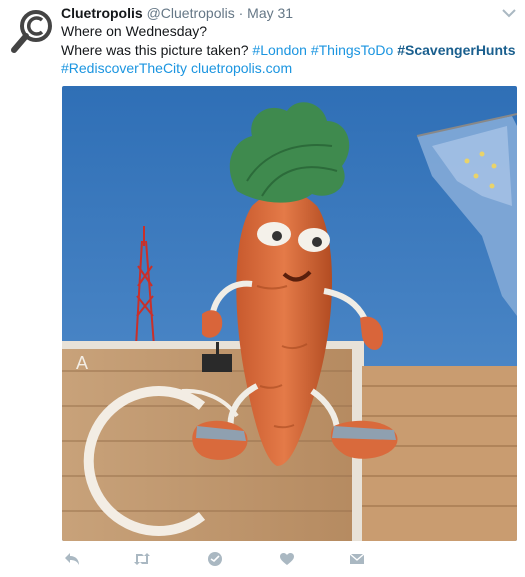 The height and width of the screenshot is (577, 525). Describe the element at coordinates (352, 50) in the screenshot. I see `hashtag-things-to-do: #ThingsToDo` at that location.